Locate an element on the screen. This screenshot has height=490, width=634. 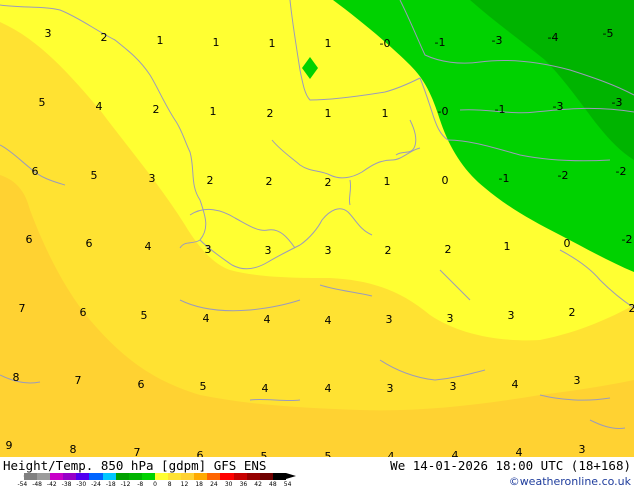
copyright-link: ©weatheronline.co.uk is located at coordinates (570, 481).